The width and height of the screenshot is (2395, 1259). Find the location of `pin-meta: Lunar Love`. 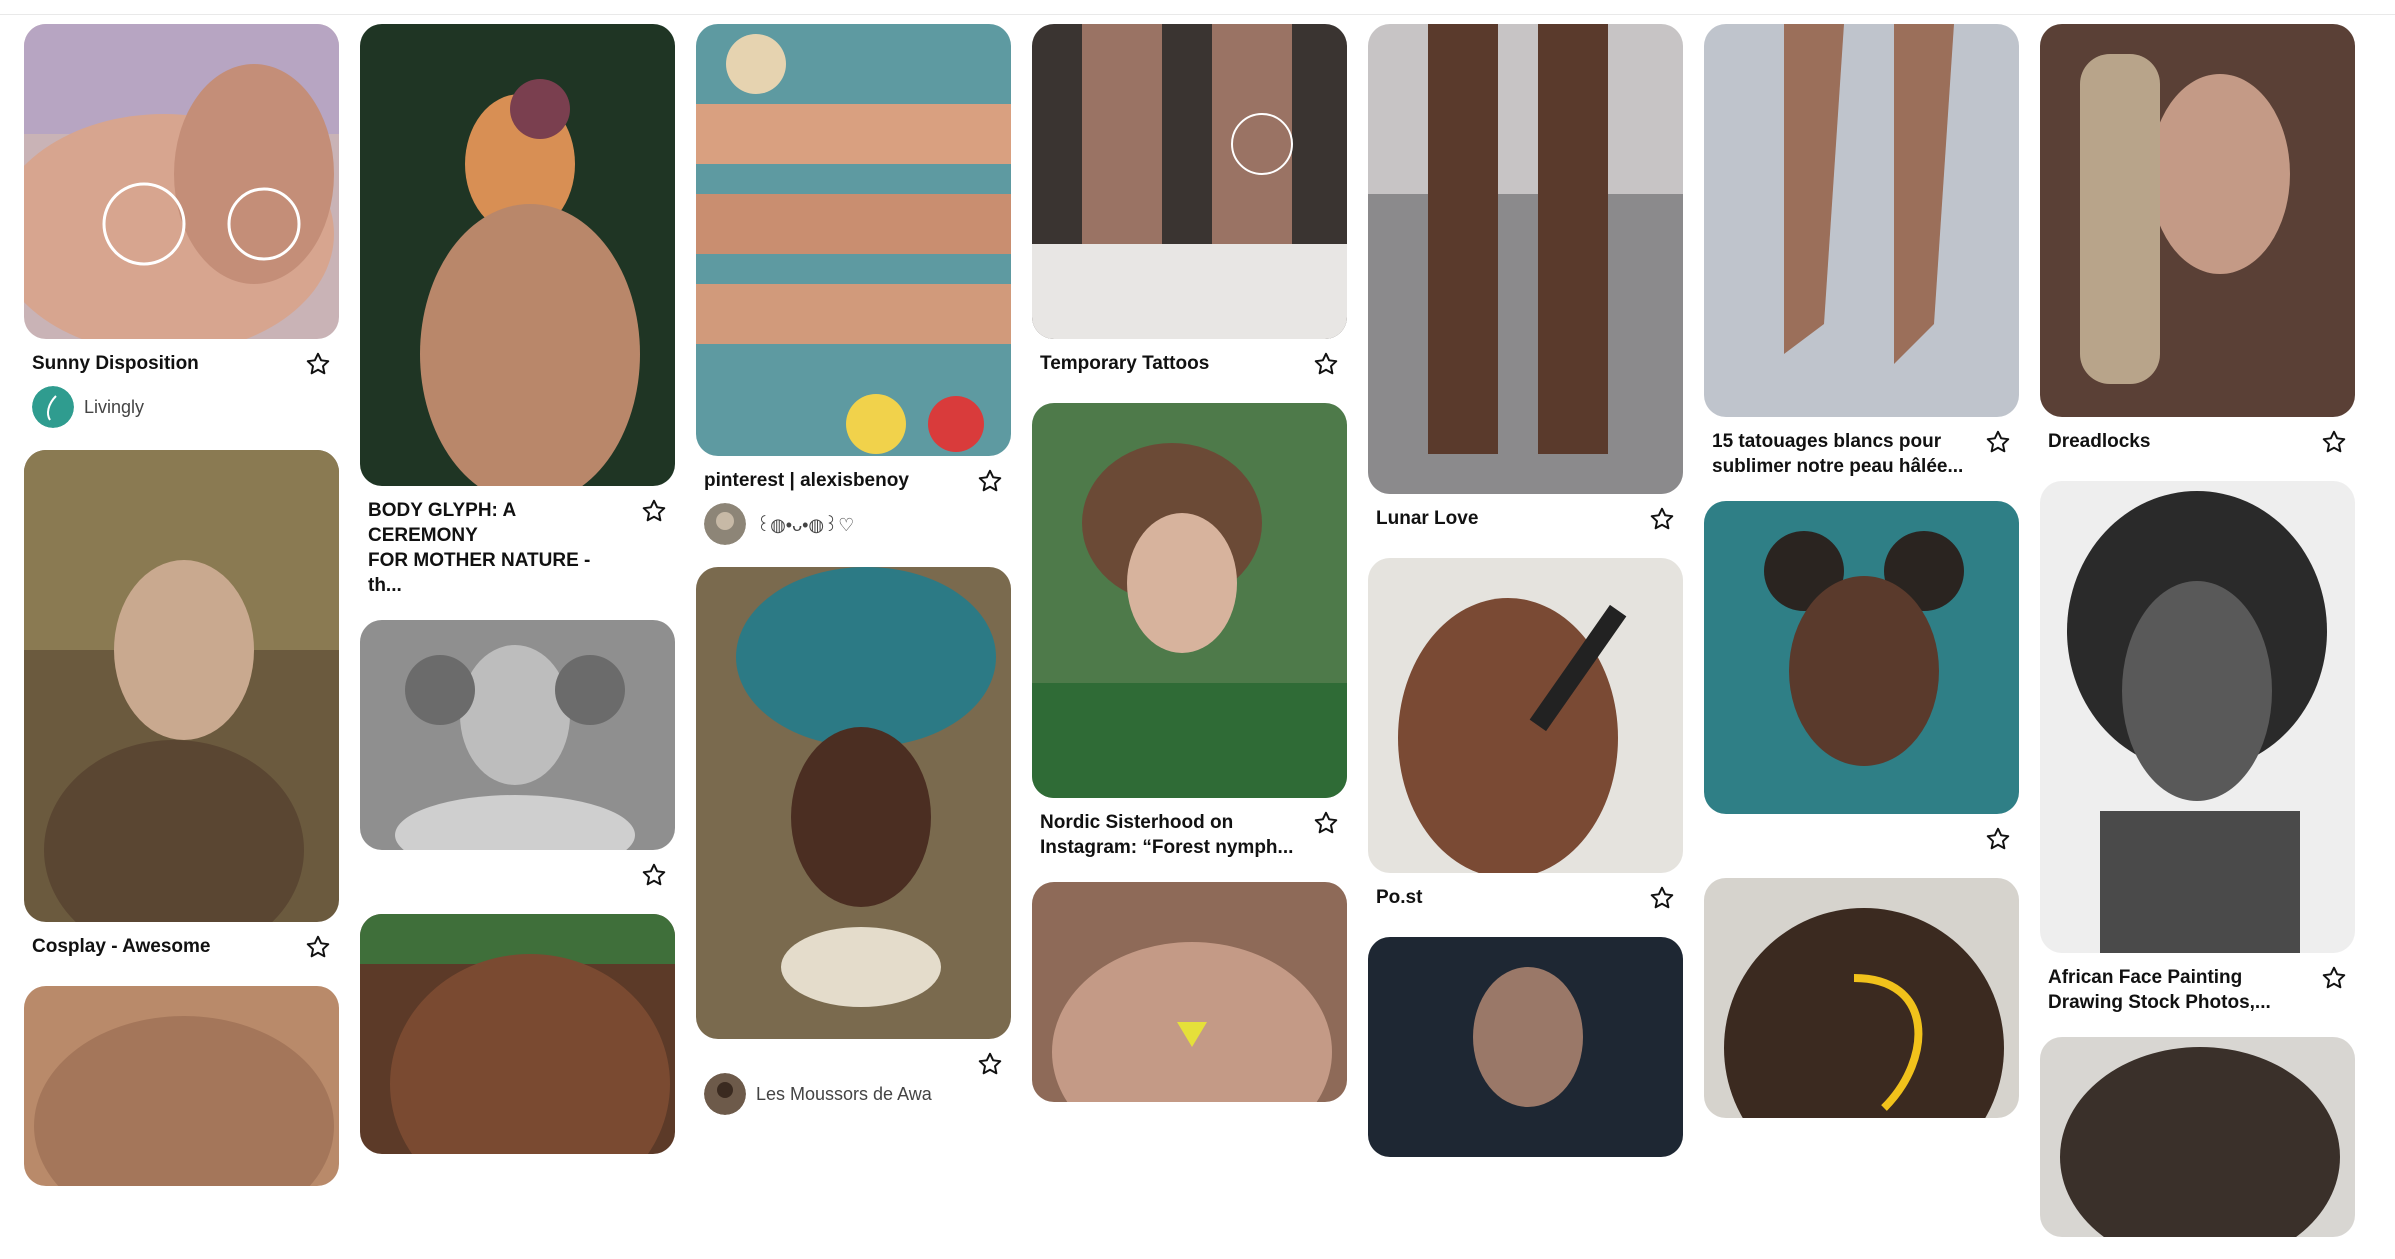

pin-meta: Lunar Love is located at coordinates (1525, 515).